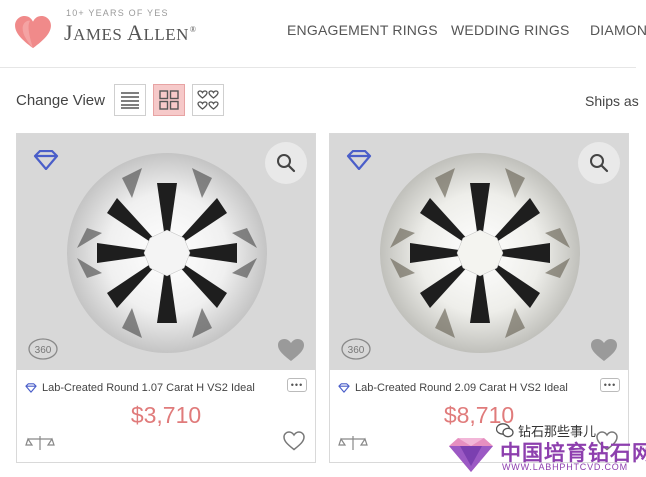 The width and height of the screenshot is (646, 477). I want to click on hearts-view-button, so click(208, 100).